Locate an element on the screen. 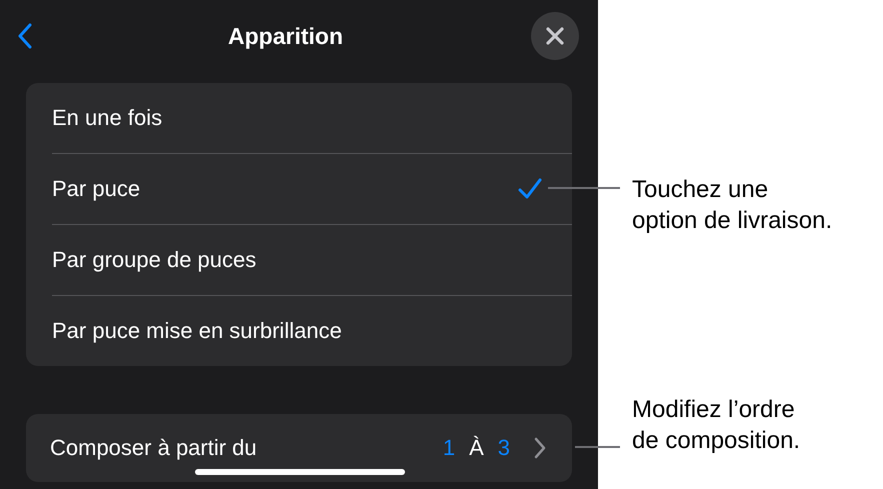 This screenshot has width=883, height=489. close-icon is located at coordinates (555, 36).